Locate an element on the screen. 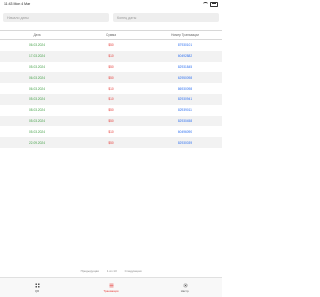 The image size is (320, 297). table-row: 22.09.2024 $50 82930039 is located at coordinates (111, 142).